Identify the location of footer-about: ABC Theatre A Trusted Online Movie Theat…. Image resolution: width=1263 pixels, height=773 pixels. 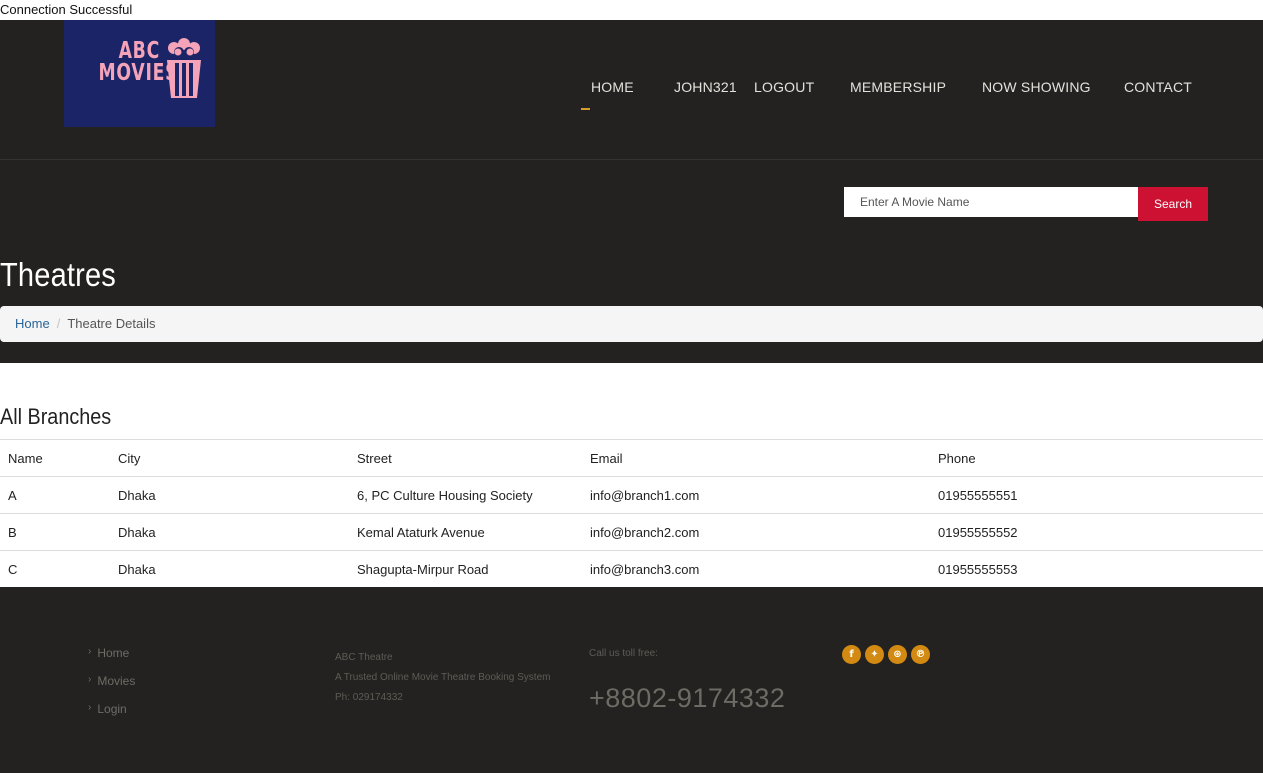
(442, 678).